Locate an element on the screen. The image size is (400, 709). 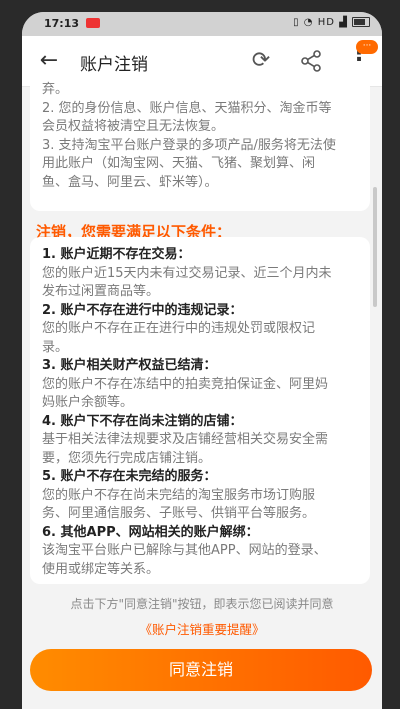
hd-label: HD is located at coordinates (326, 22).